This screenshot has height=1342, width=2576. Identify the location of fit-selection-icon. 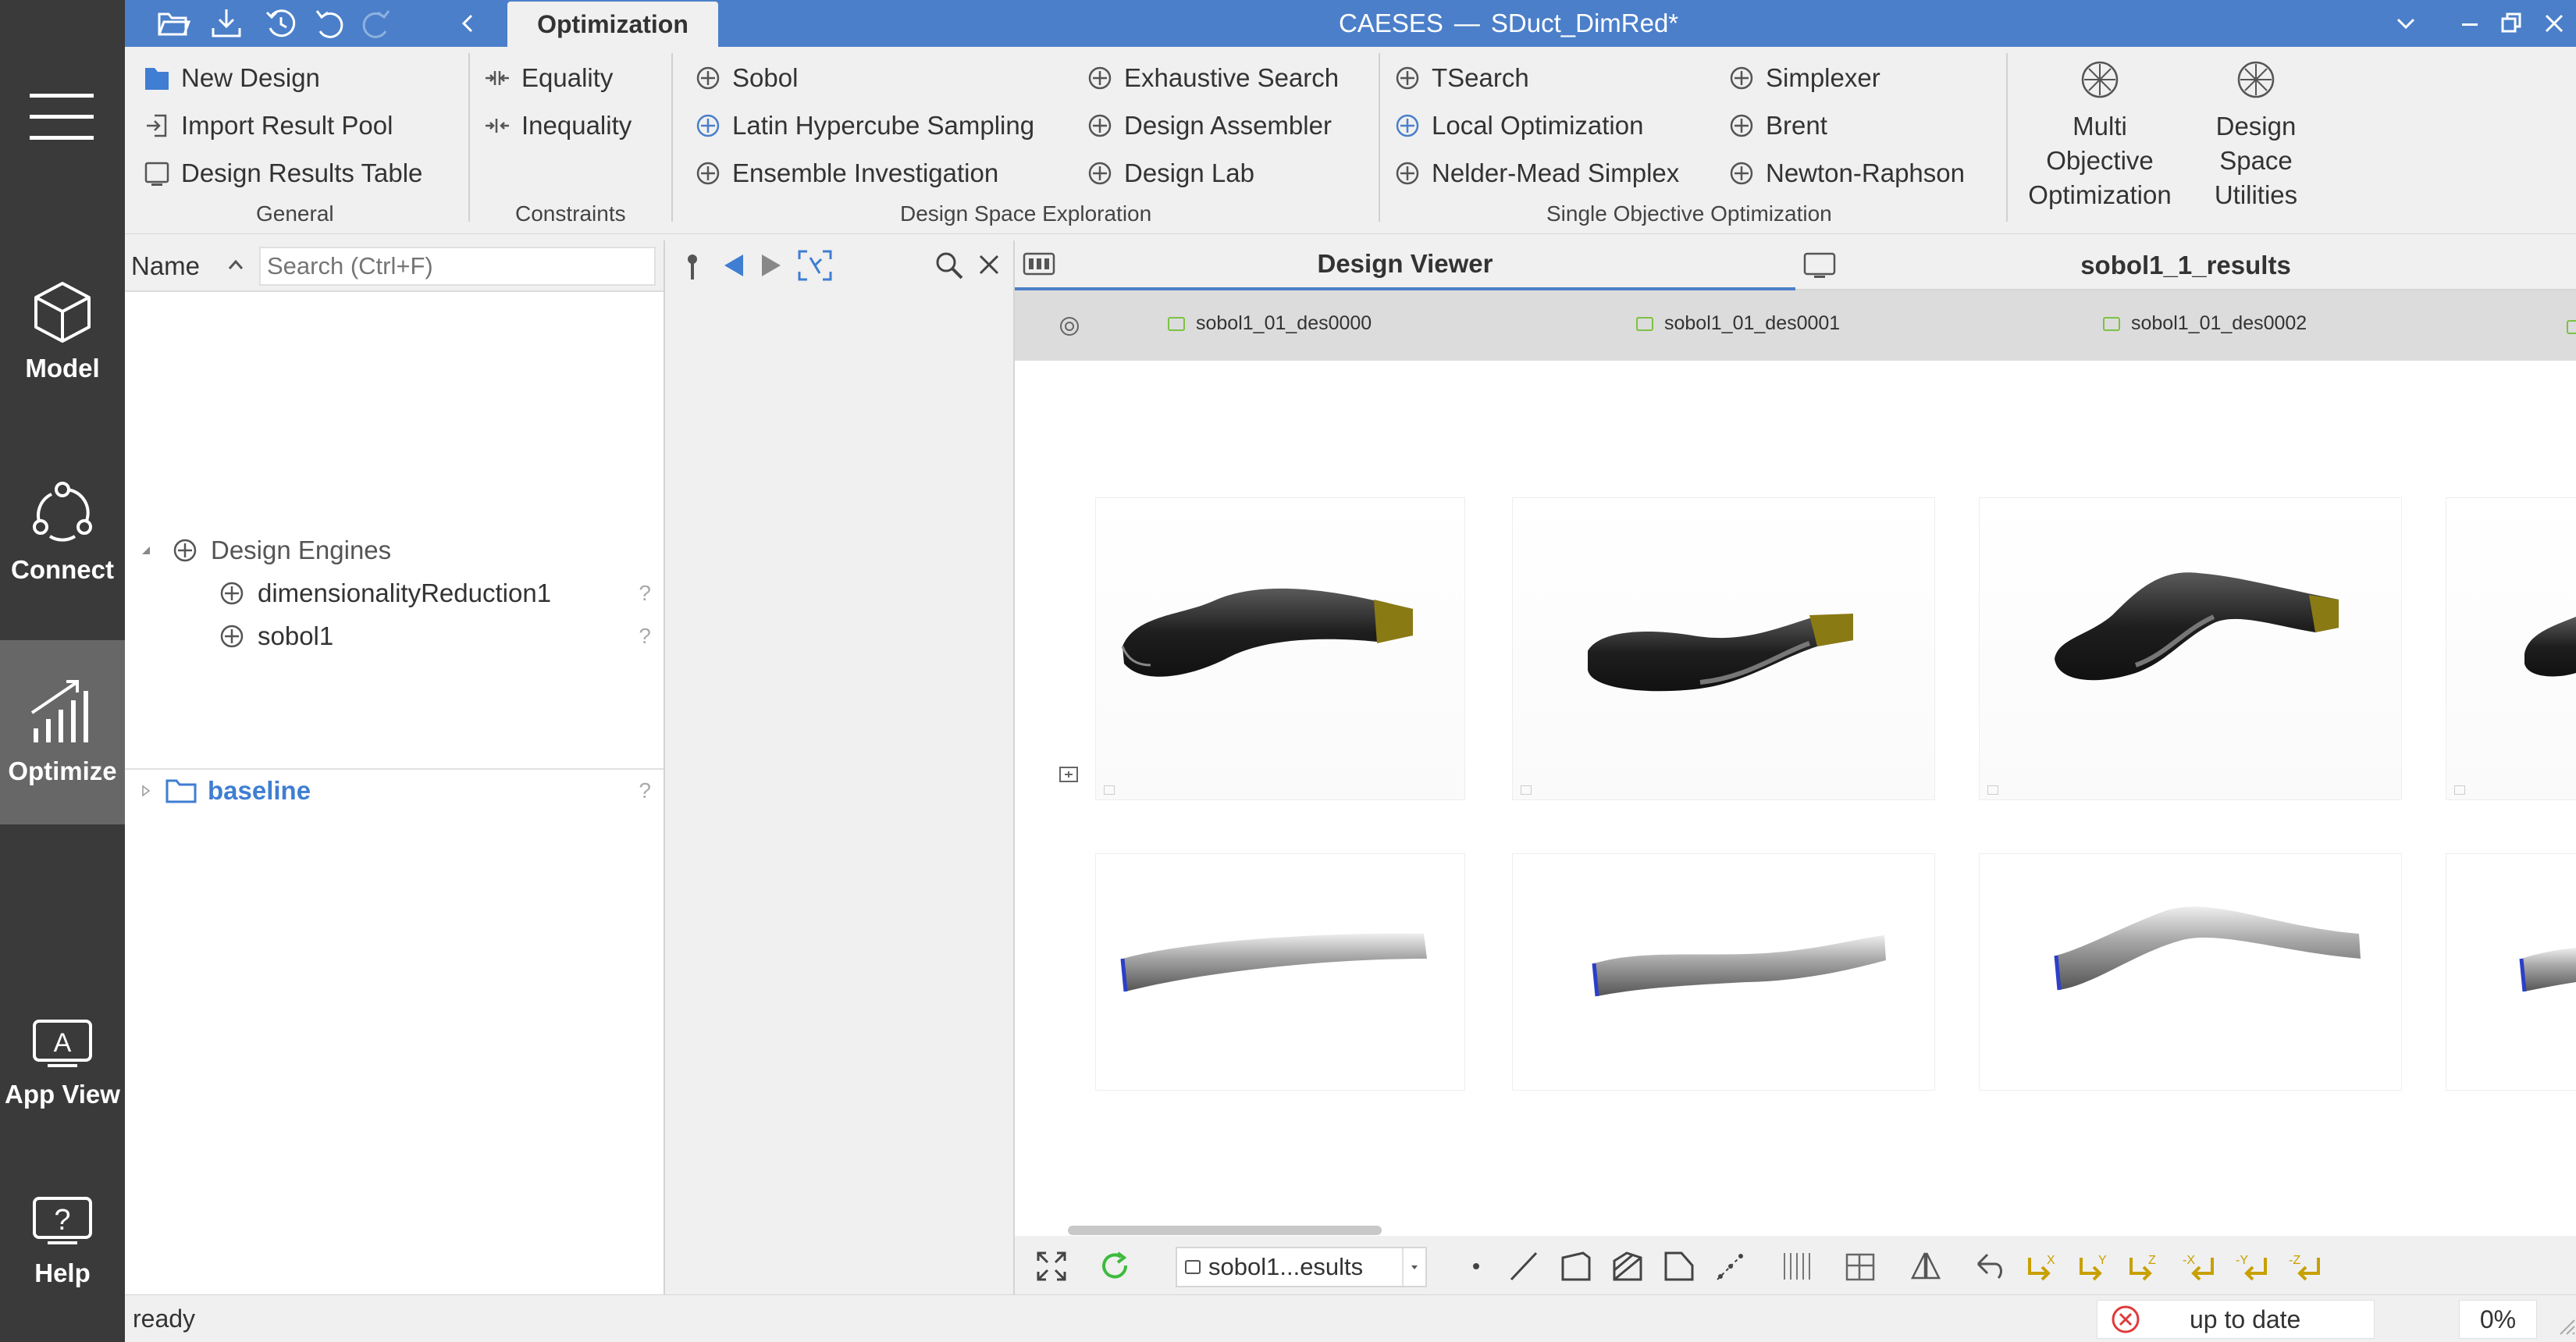
(815, 266).